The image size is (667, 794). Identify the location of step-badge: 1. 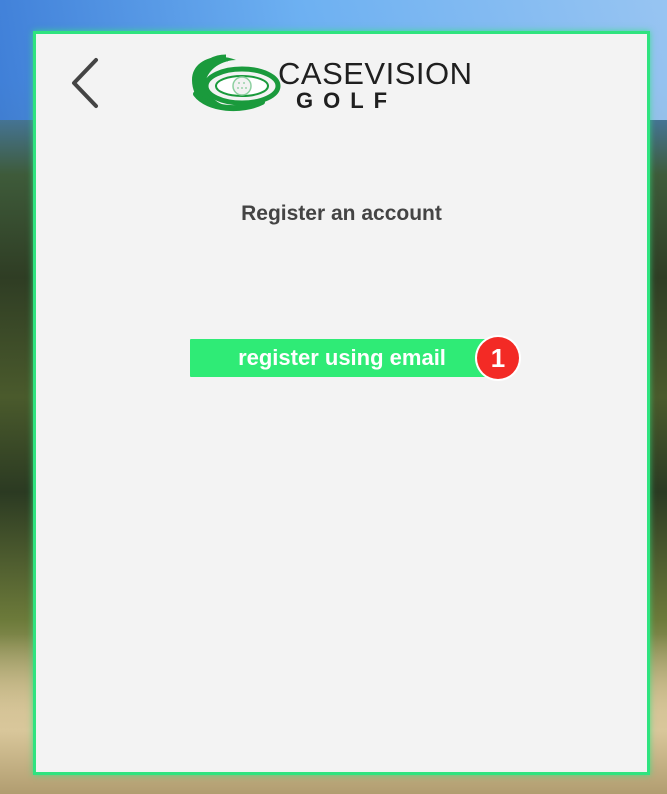
(498, 358).